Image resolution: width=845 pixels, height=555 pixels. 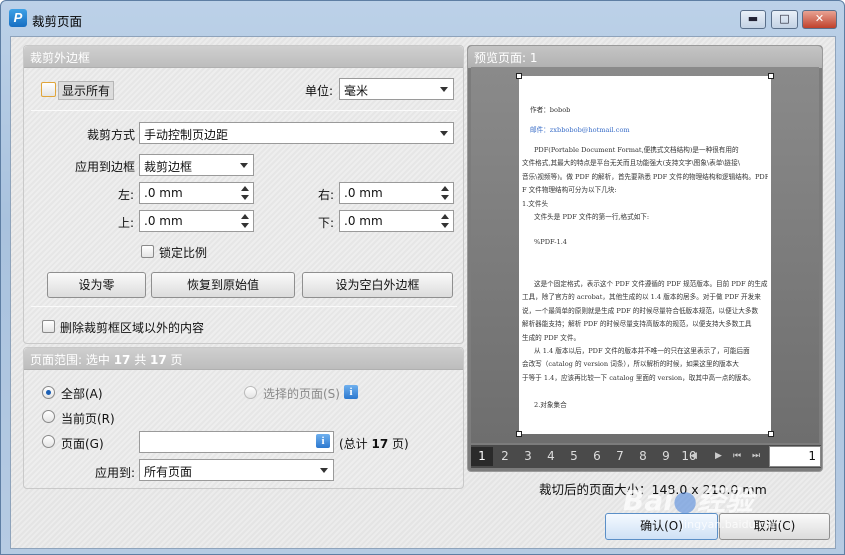 What do you see at coordinates (236, 470) in the screenshot?
I see `apply-to-select: 所有页面` at bounding box center [236, 470].